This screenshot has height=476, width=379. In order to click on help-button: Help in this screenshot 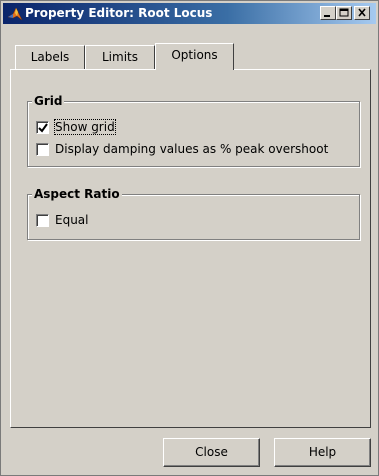, I will do `click(322, 452)`.